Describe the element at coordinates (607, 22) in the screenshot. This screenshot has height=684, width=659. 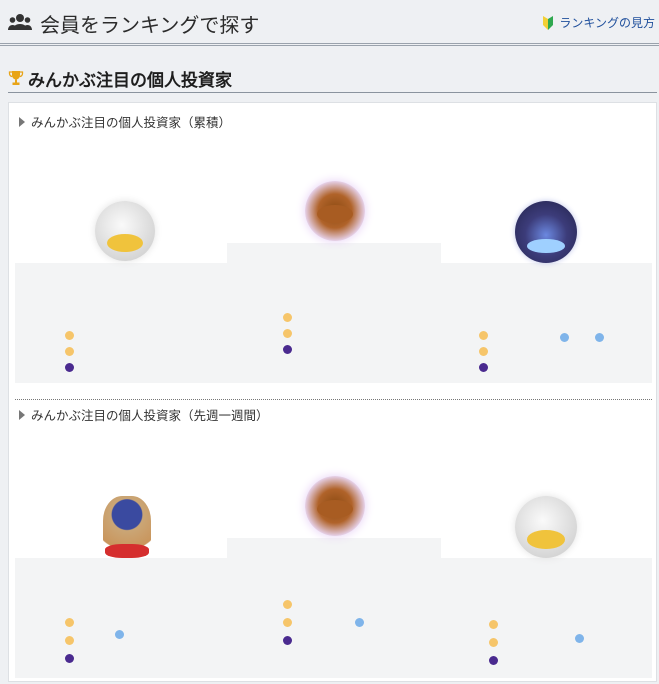
I see `ranking-help-label: ランキングの見方` at that location.